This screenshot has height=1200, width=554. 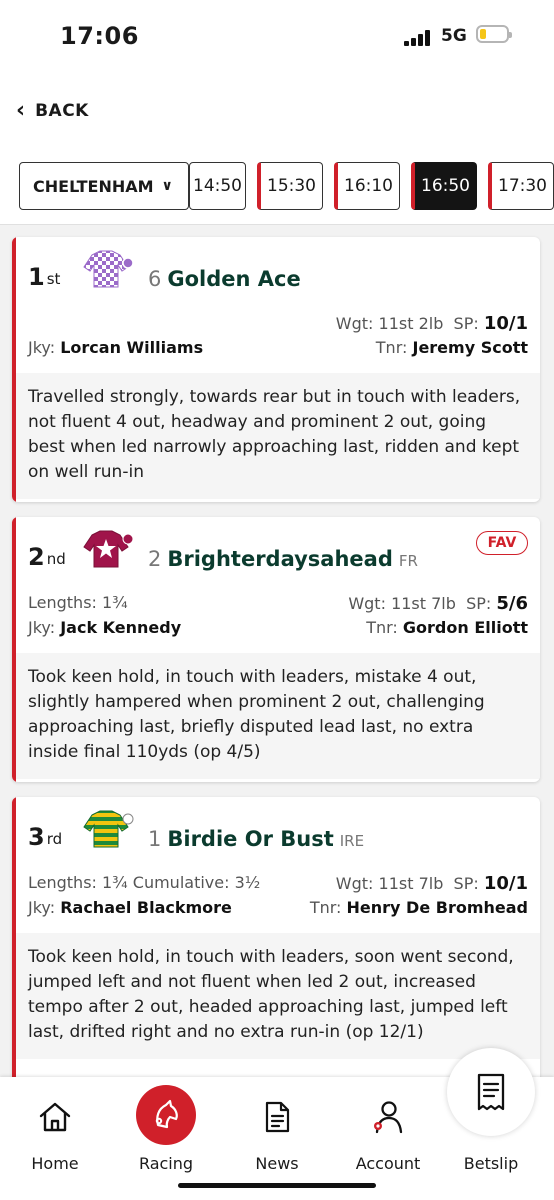 I want to click on tab-news: News, so click(x=277, y=1132).